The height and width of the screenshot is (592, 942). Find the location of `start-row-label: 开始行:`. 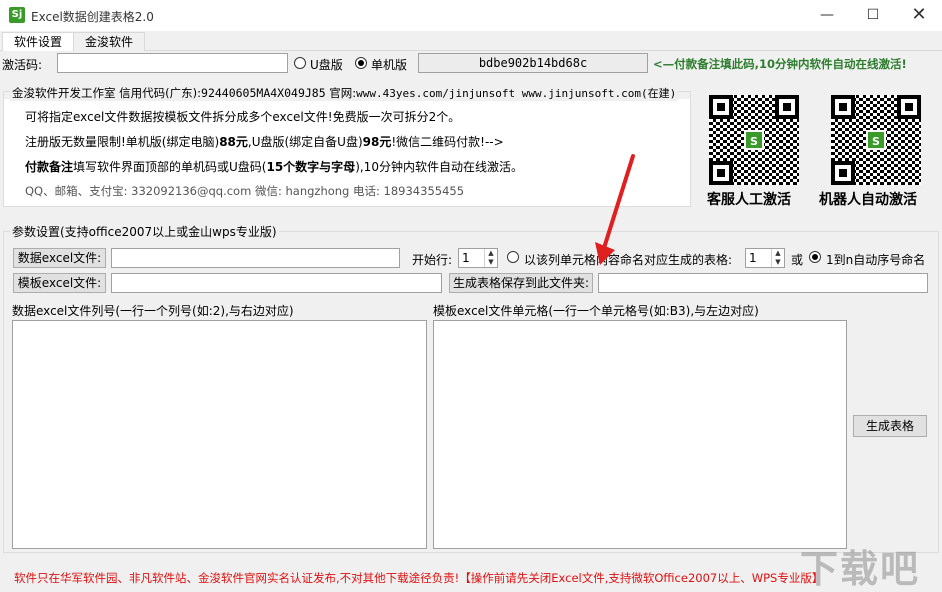

start-row-label: 开始行: is located at coordinates (432, 259).